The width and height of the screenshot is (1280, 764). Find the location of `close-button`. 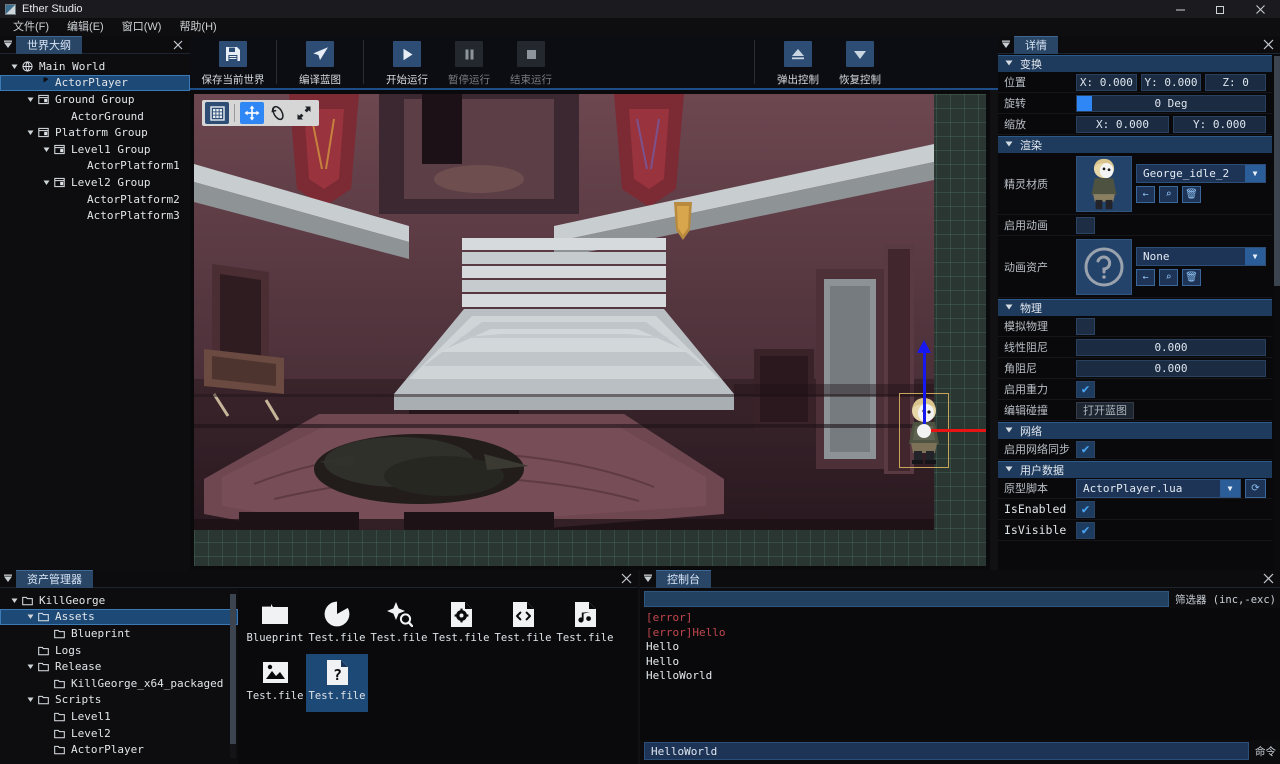

close-button is located at coordinates (1260, 9).